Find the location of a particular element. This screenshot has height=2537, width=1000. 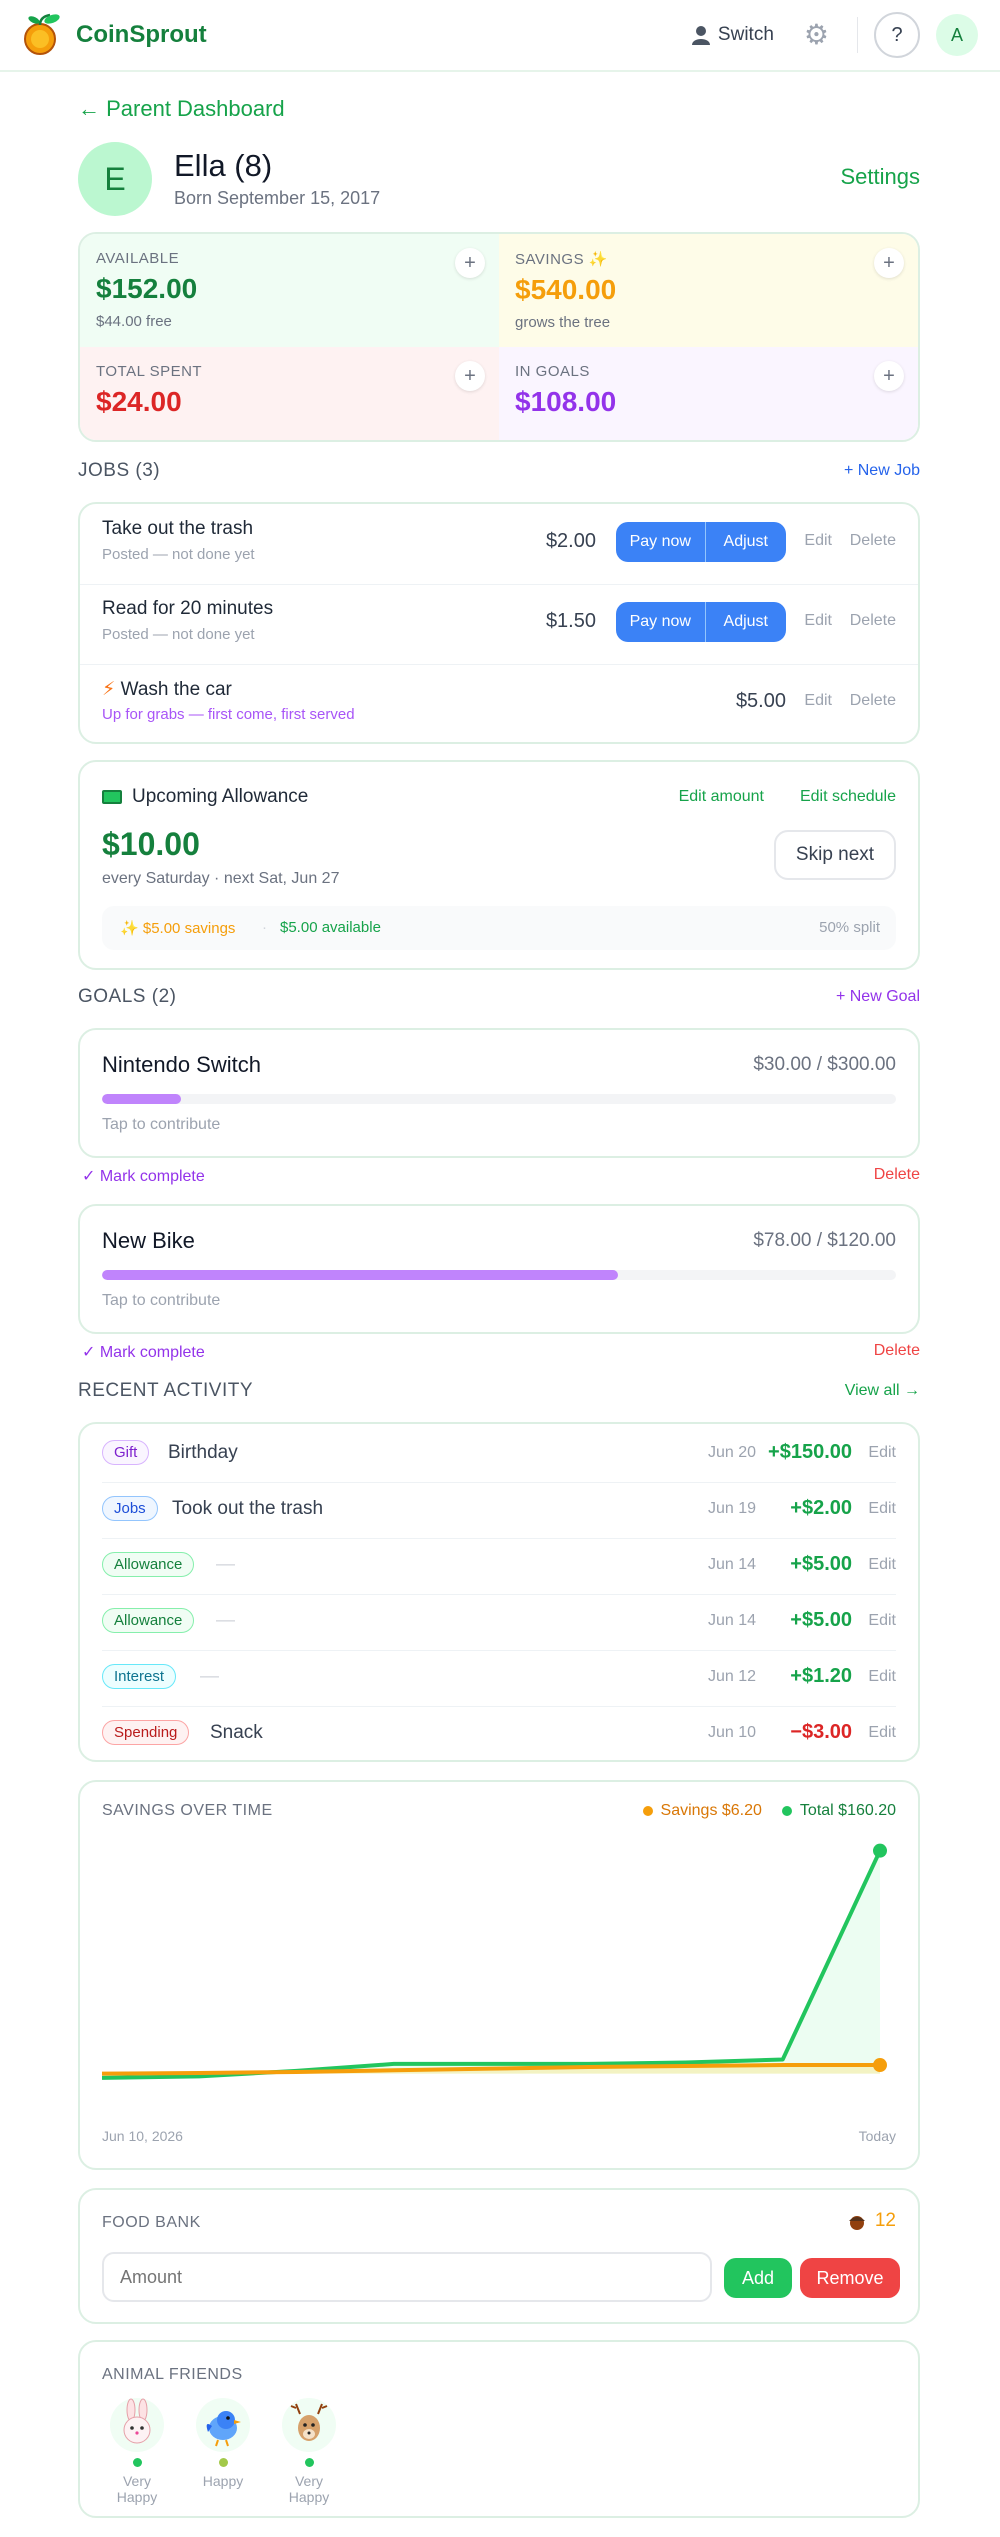

remove-food-button: Remove is located at coordinates (850, 2278).